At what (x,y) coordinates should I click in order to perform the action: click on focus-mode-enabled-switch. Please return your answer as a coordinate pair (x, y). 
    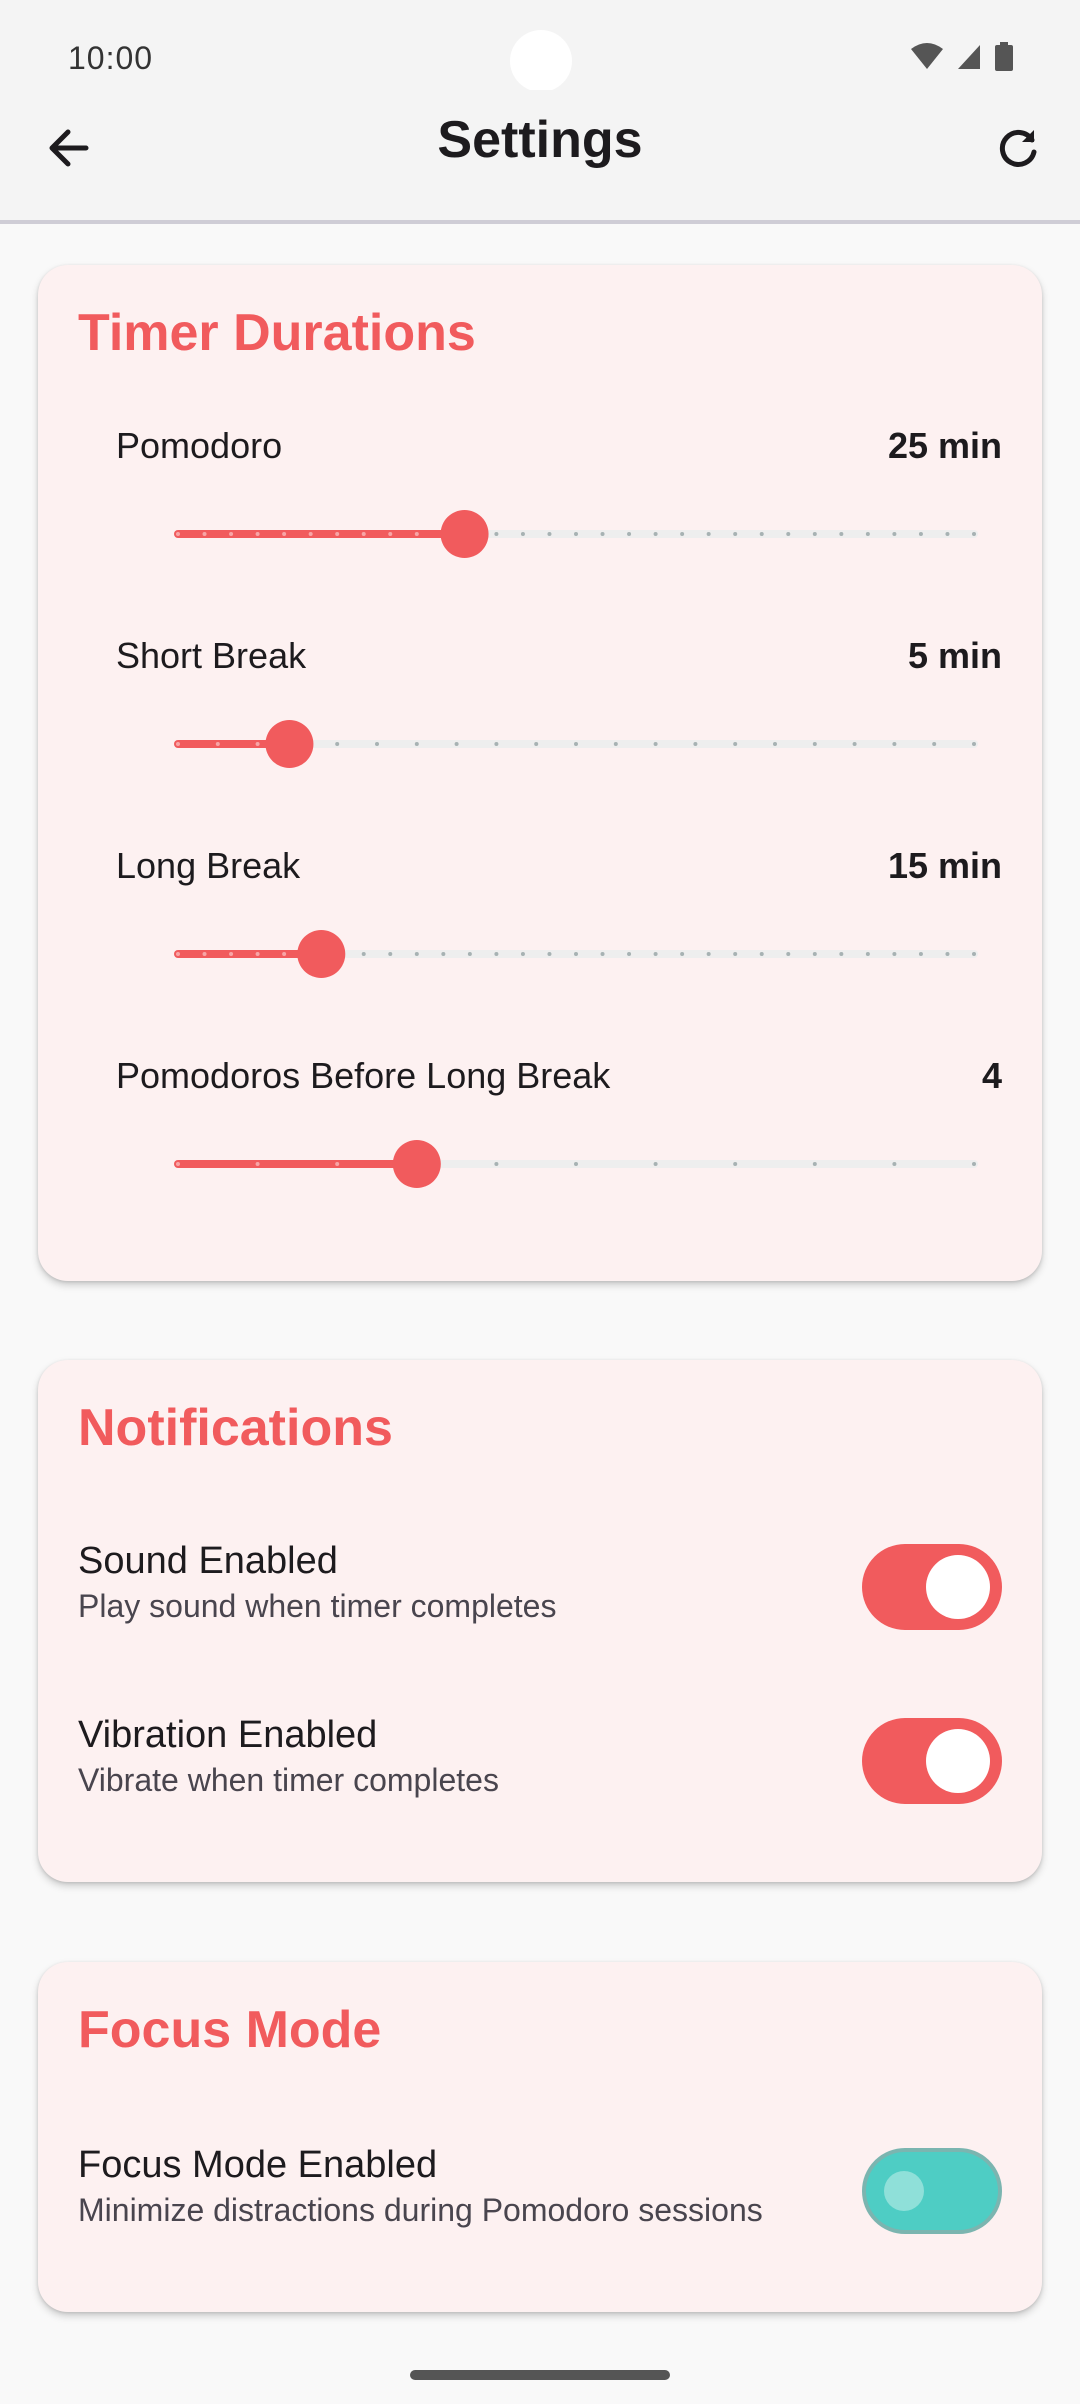
    Looking at the image, I should click on (932, 2191).